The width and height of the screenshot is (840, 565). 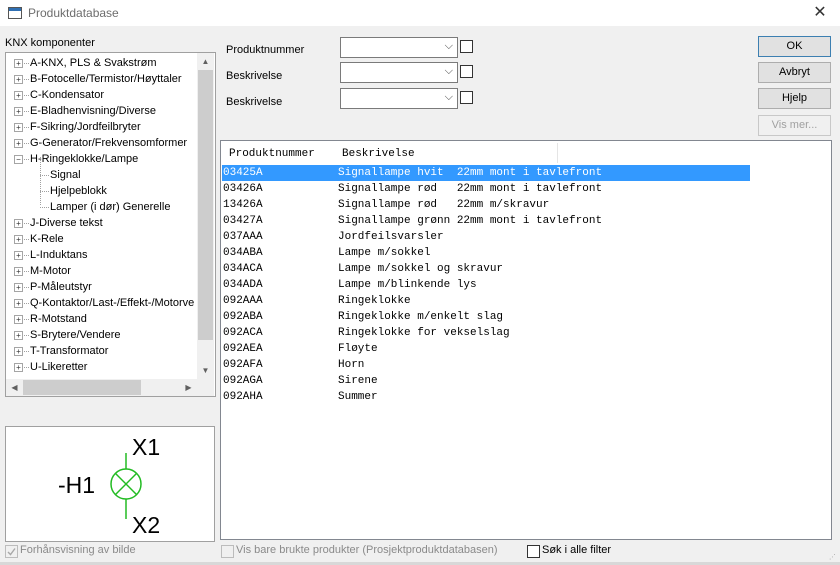 I want to click on help-button: Hjelp, so click(x=794, y=98).